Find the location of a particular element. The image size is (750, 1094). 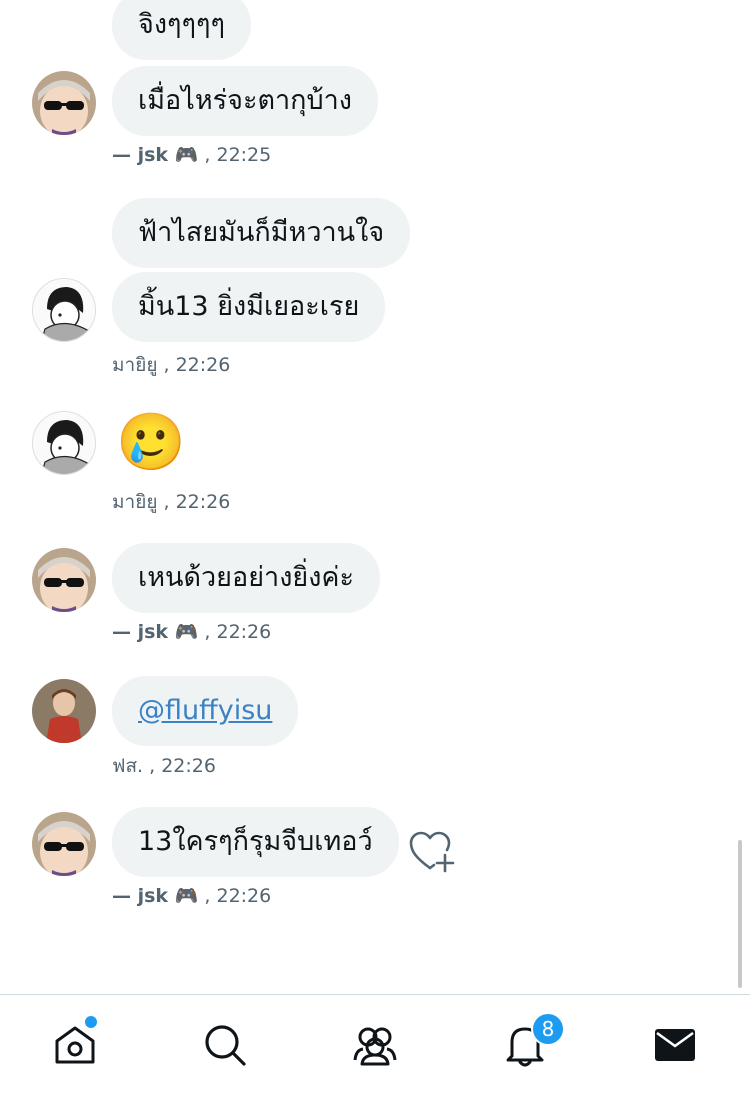

tab-home is located at coordinates (75, 1044).